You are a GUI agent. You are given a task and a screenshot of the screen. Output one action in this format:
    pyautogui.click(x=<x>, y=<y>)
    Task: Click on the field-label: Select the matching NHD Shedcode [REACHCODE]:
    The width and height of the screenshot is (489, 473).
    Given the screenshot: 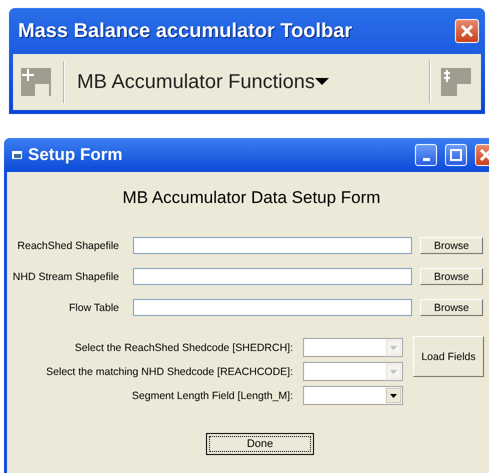 What is the action you would take?
    pyautogui.click(x=169, y=372)
    